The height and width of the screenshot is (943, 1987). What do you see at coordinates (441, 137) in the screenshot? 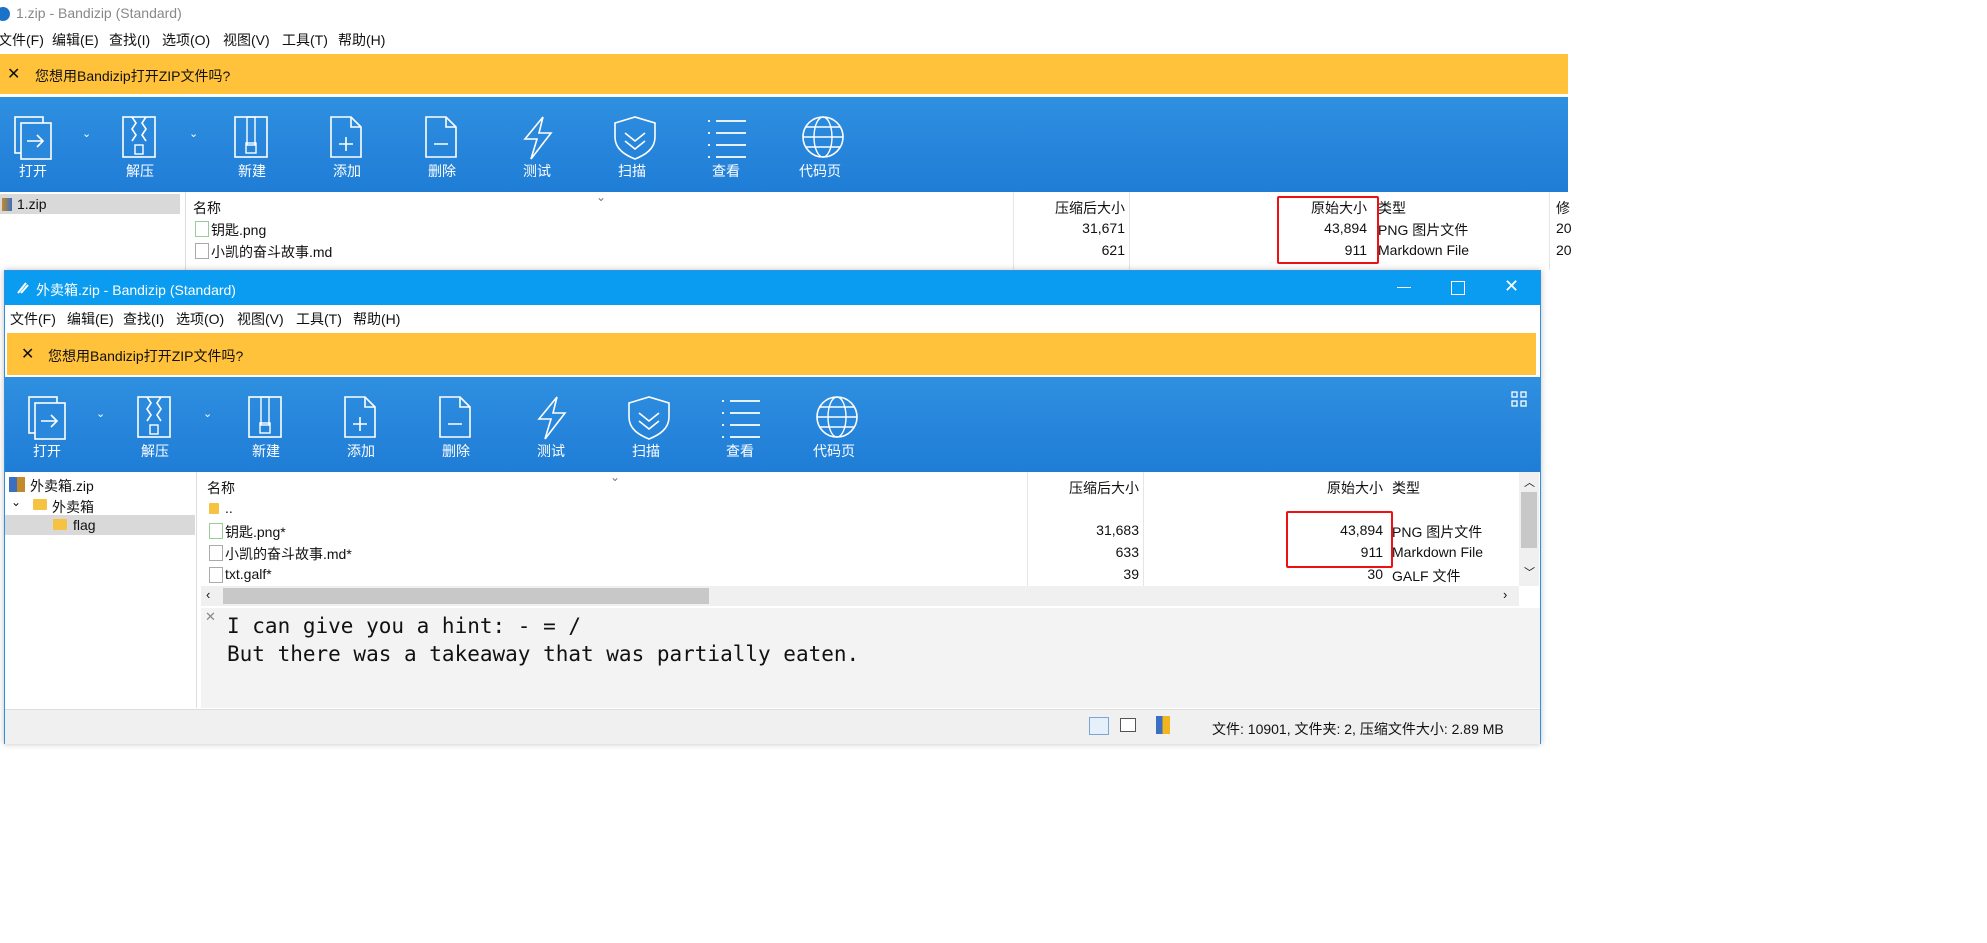
I see `delete-file-icon` at bounding box center [441, 137].